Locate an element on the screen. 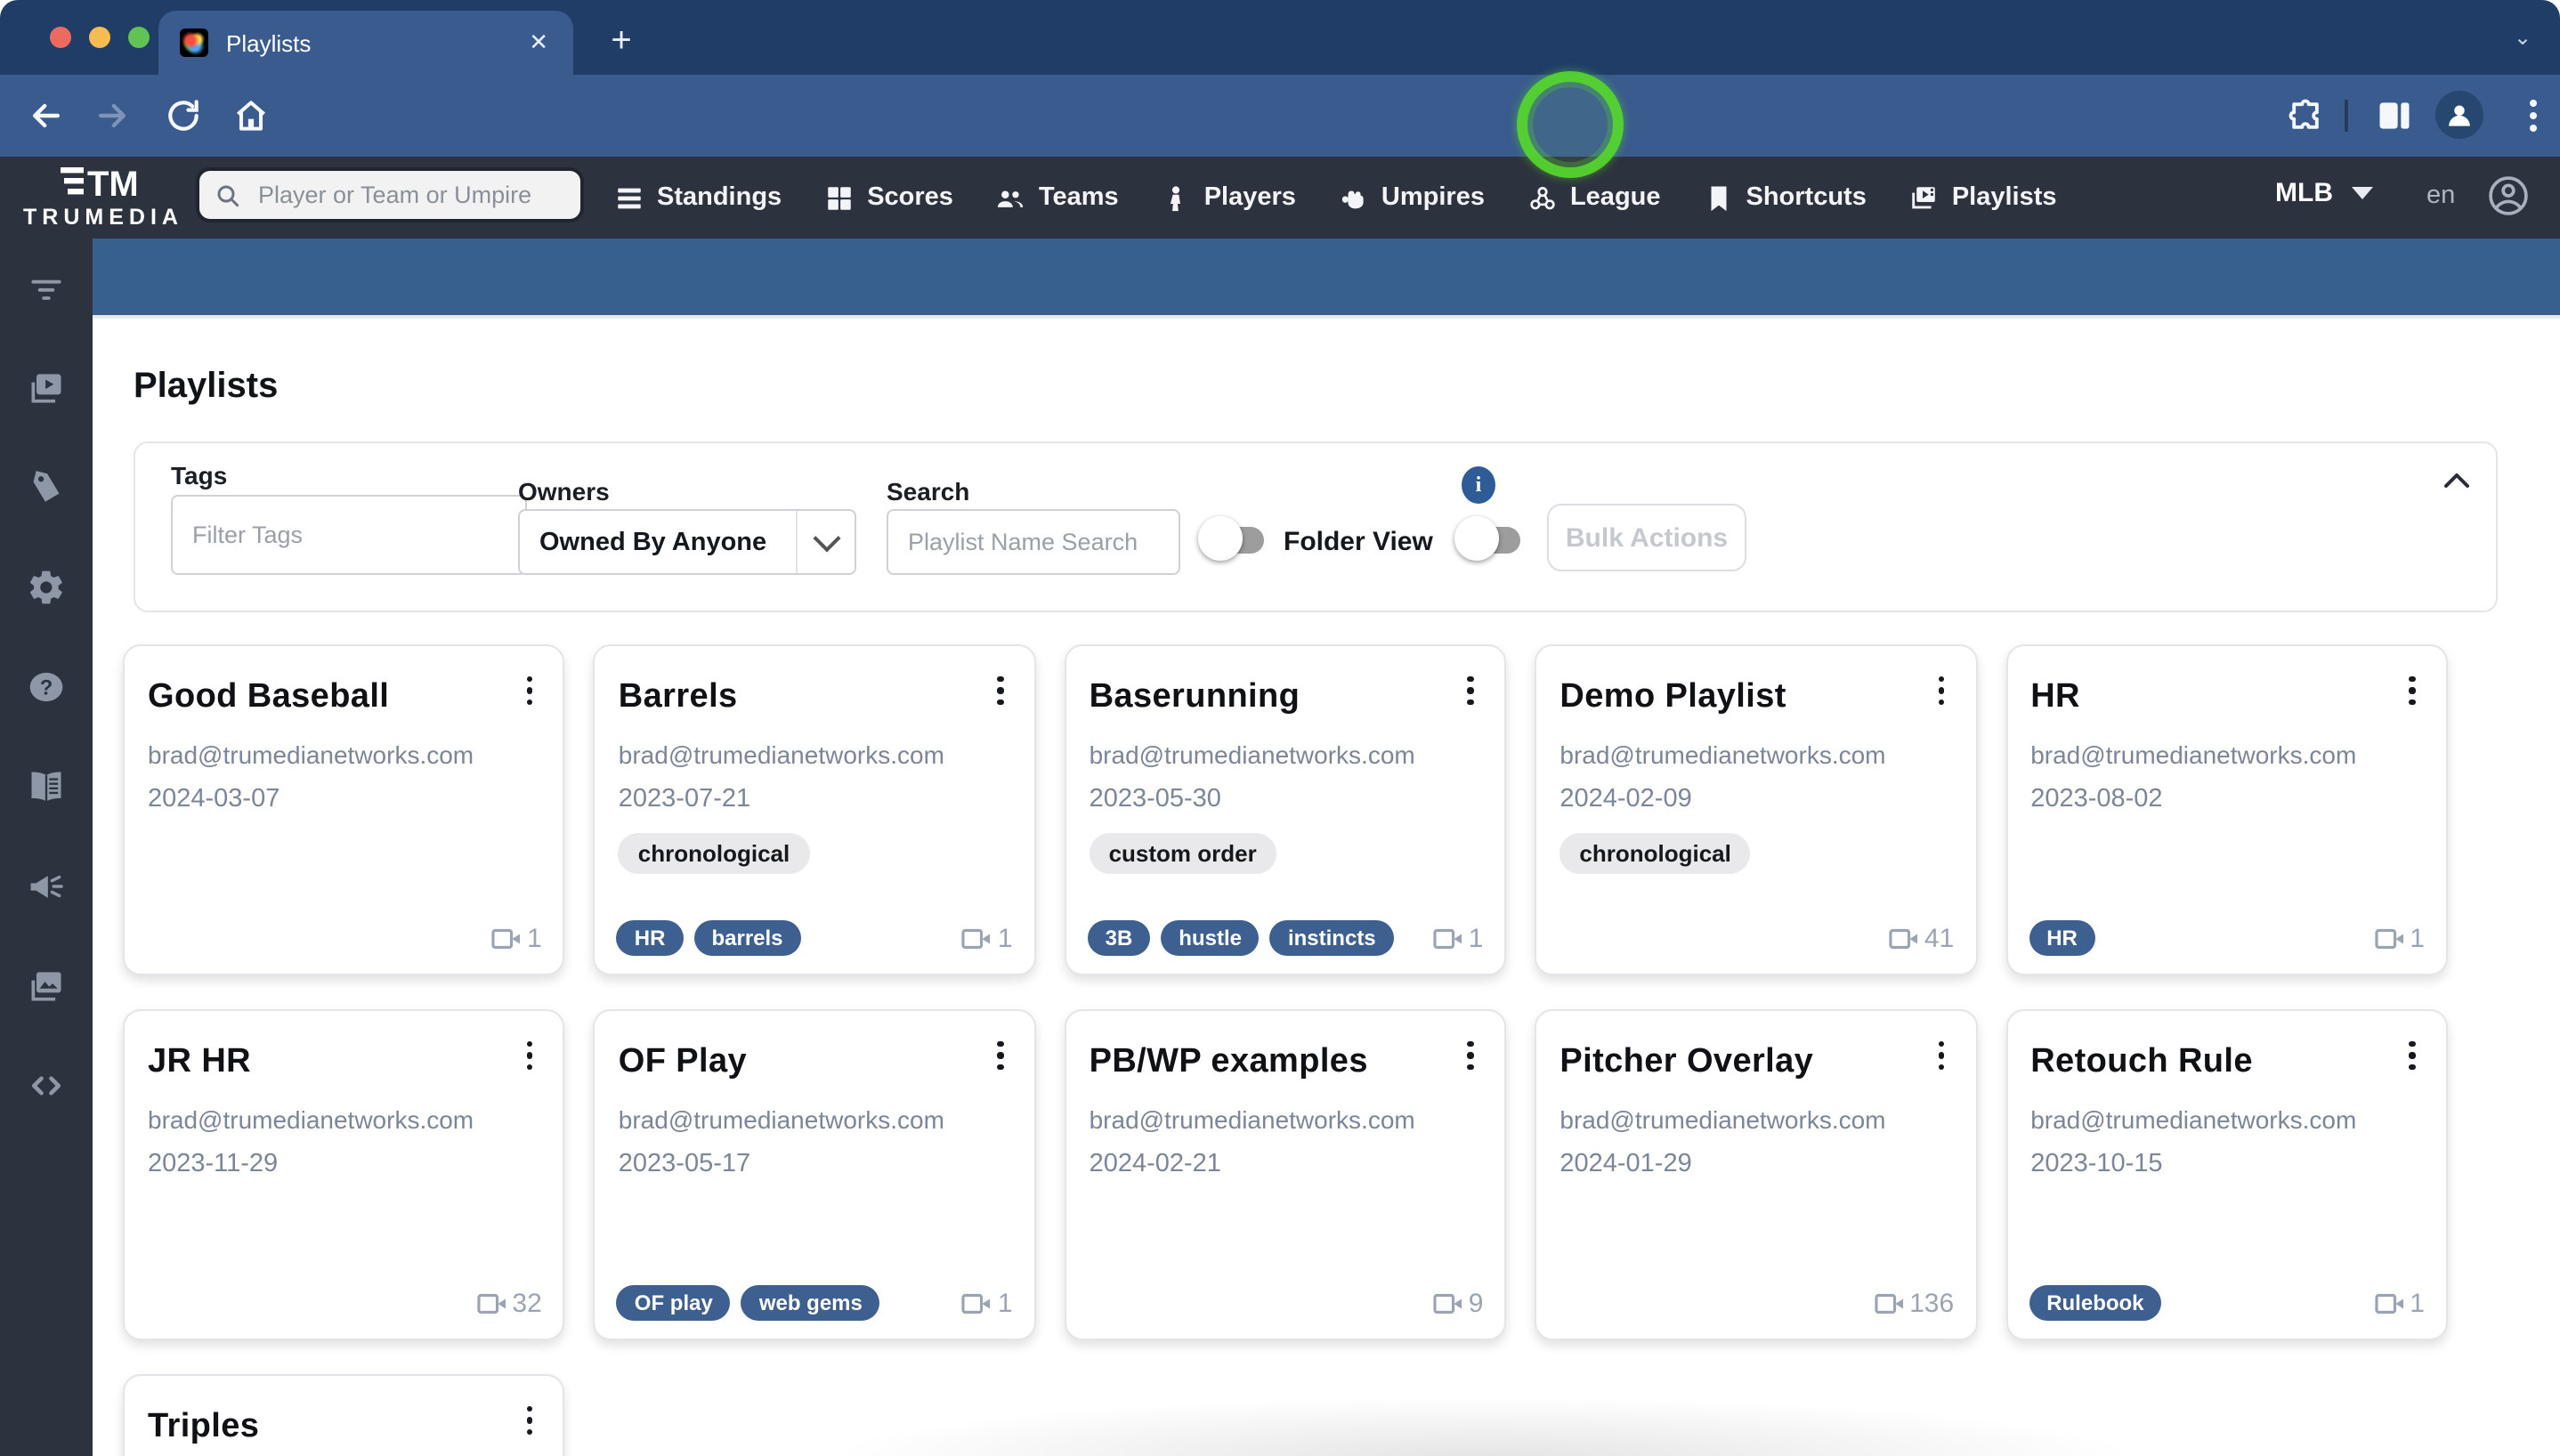 The image size is (2560, 1456). playlist-title: JR HR is located at coordinates (200, 1061).